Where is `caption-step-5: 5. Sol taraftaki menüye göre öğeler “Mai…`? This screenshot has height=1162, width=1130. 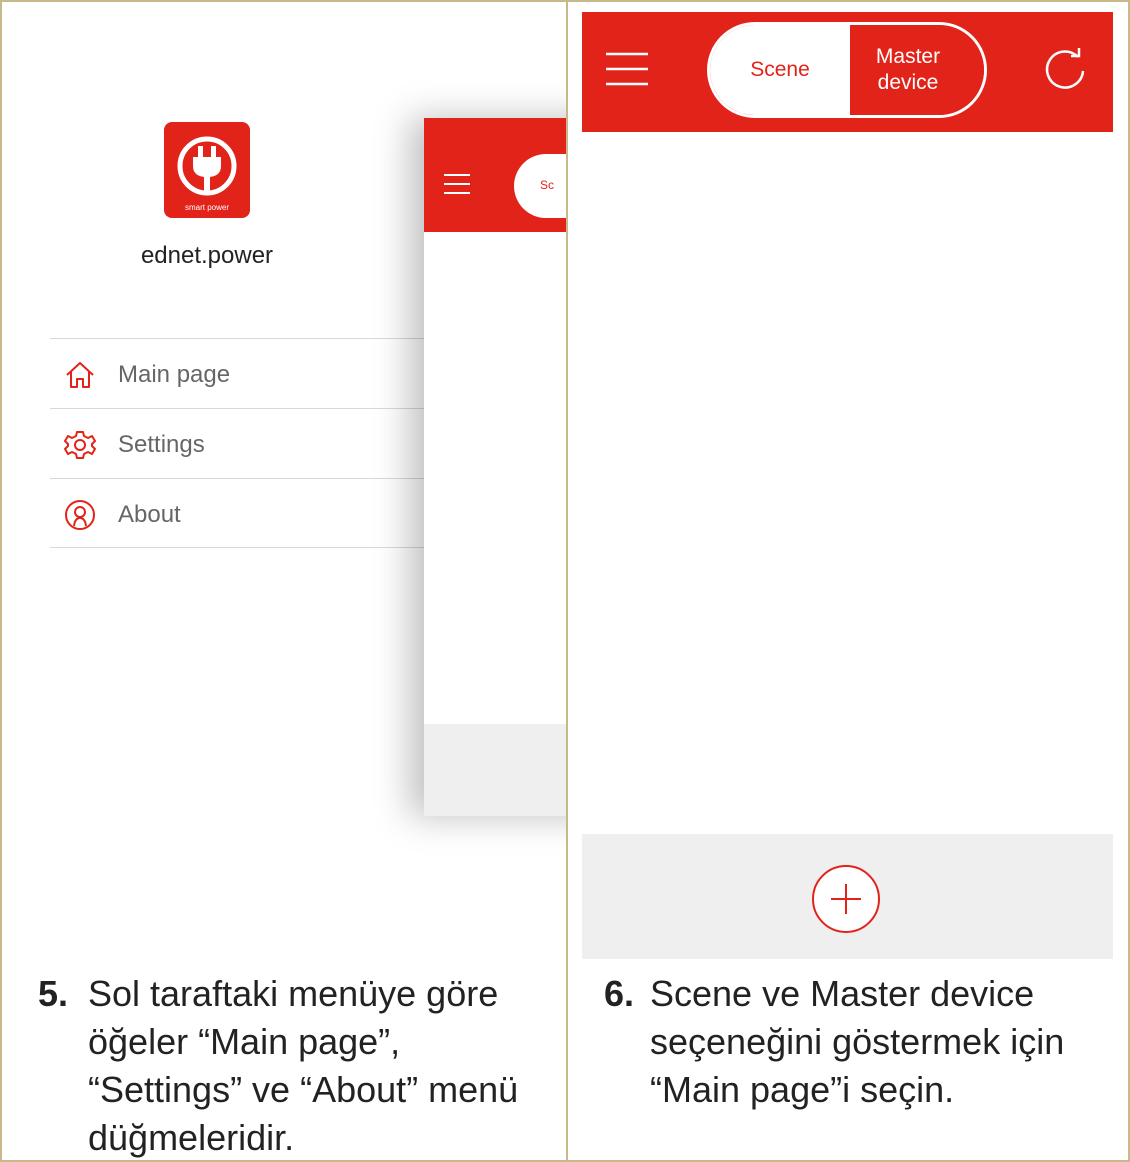 caption-step-5: 5. Sol taraftaki menüye göre öğeler “Mai… is located at coordinates (293, 1066).